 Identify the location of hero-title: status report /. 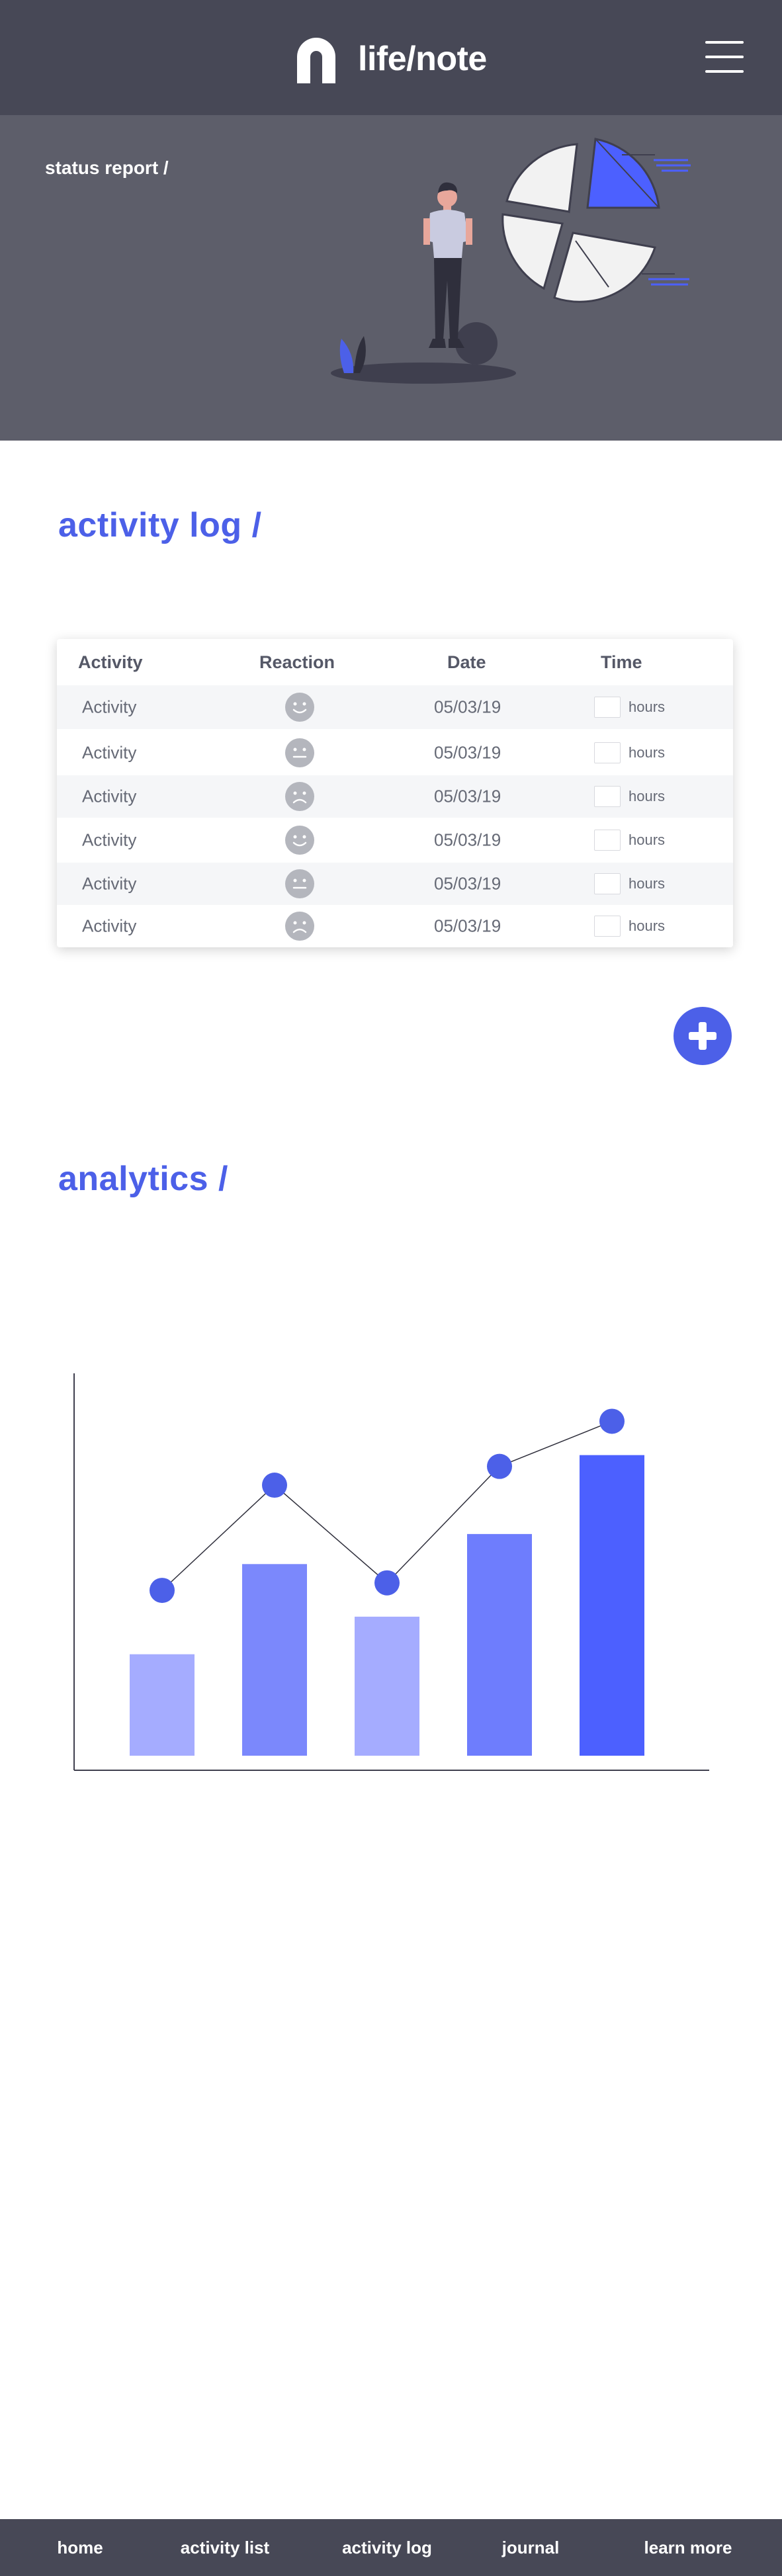
(107, 167).